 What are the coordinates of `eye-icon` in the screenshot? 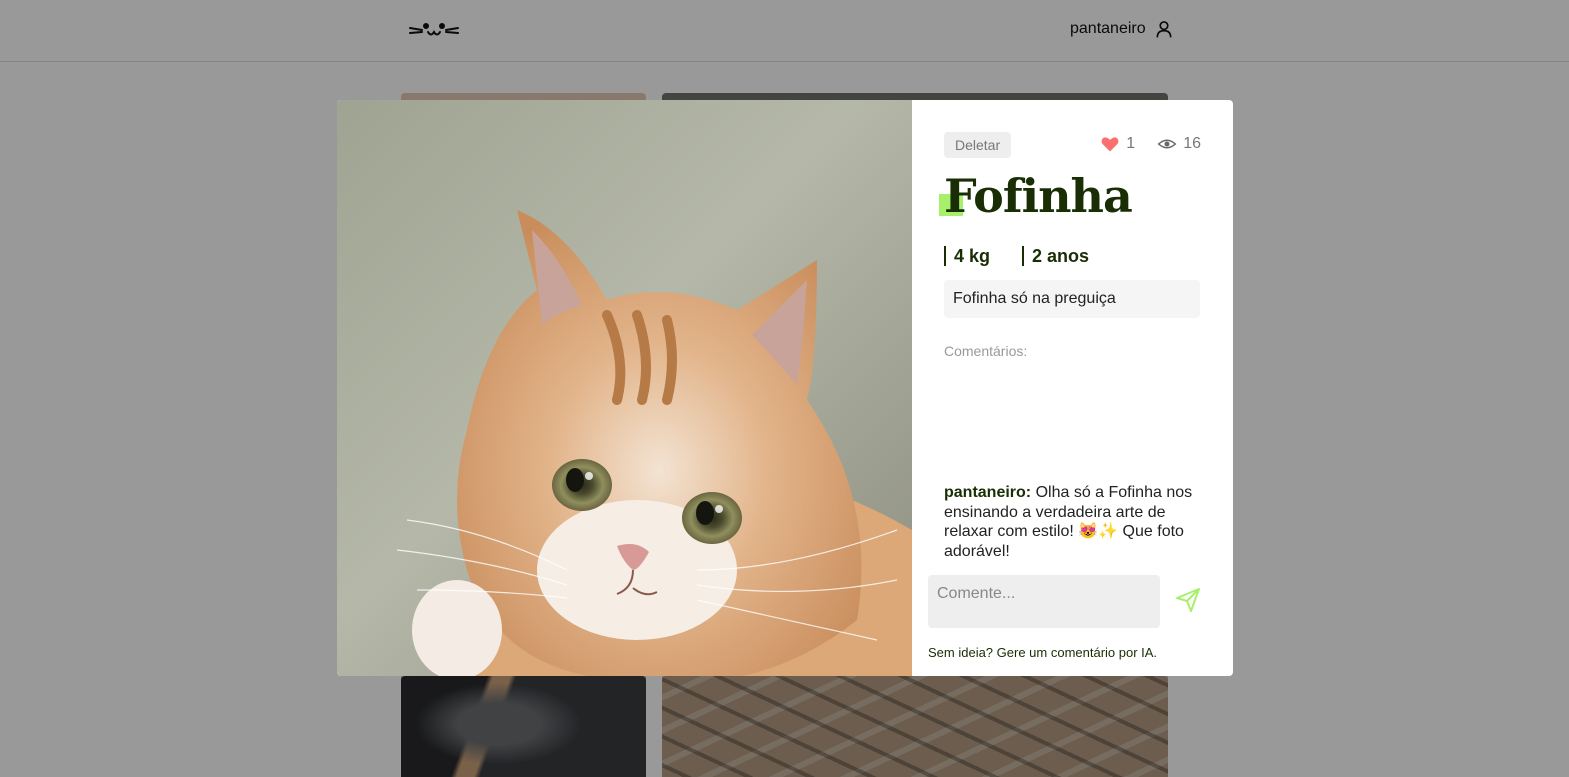 It's located at (1167, 144).